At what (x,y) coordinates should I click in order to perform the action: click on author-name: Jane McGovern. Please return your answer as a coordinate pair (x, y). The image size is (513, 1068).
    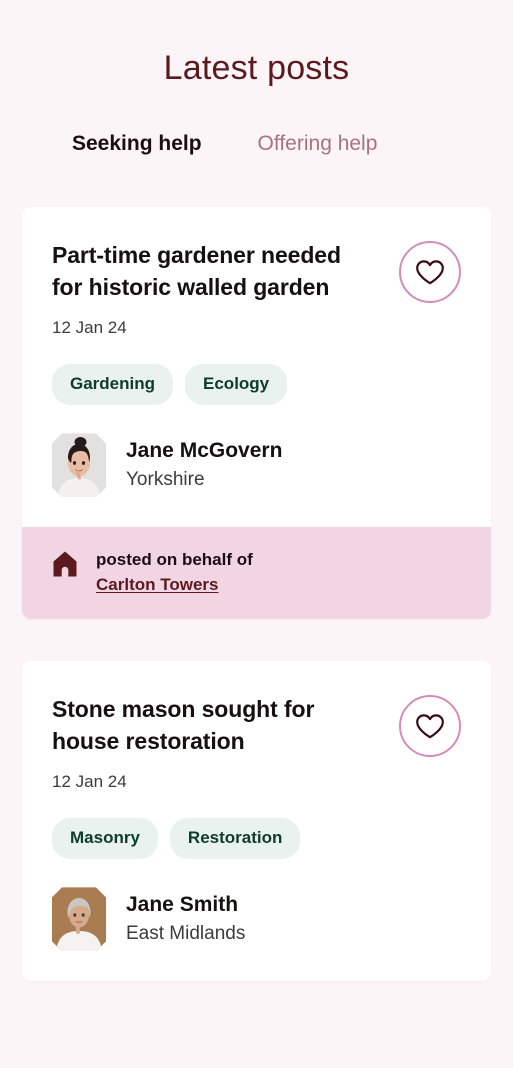
    Looking at the image, I should click on (204, 451).